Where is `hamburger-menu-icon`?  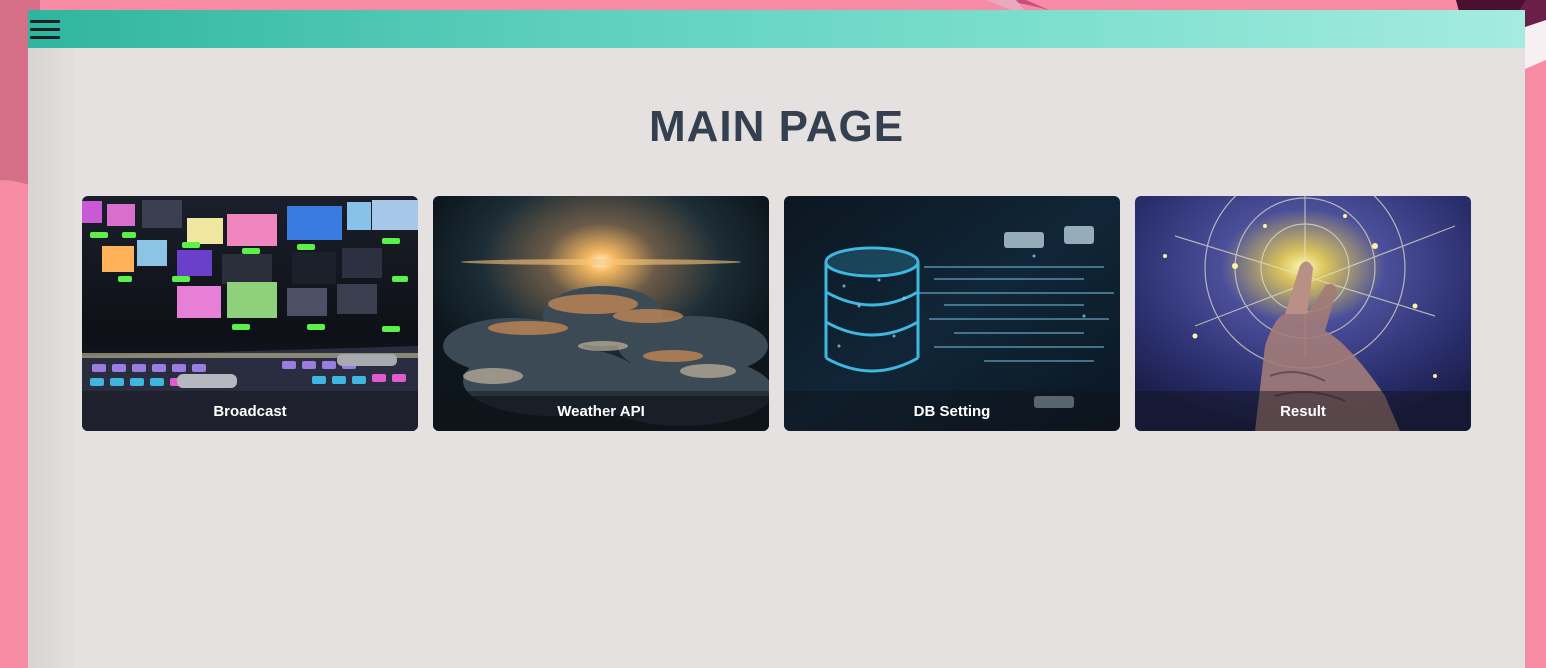
hamburger-menu-icon is located at coordinates (47, 29).